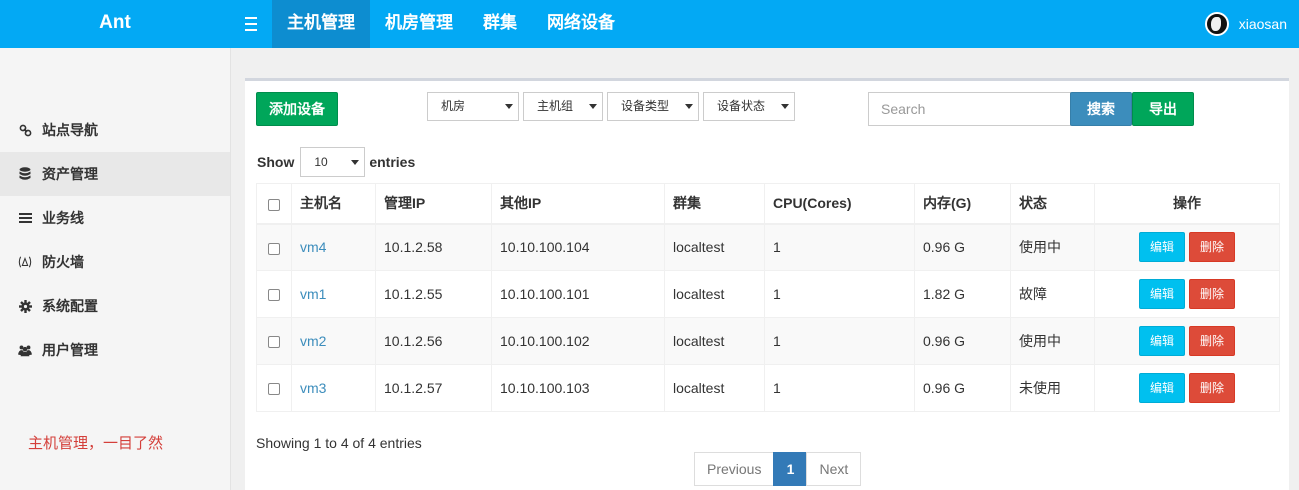 The image size is (1299, 490). Describe the element at coordinates (962, 294) in the screenshot. I see `memory-cell: 1.82 G` at that location.